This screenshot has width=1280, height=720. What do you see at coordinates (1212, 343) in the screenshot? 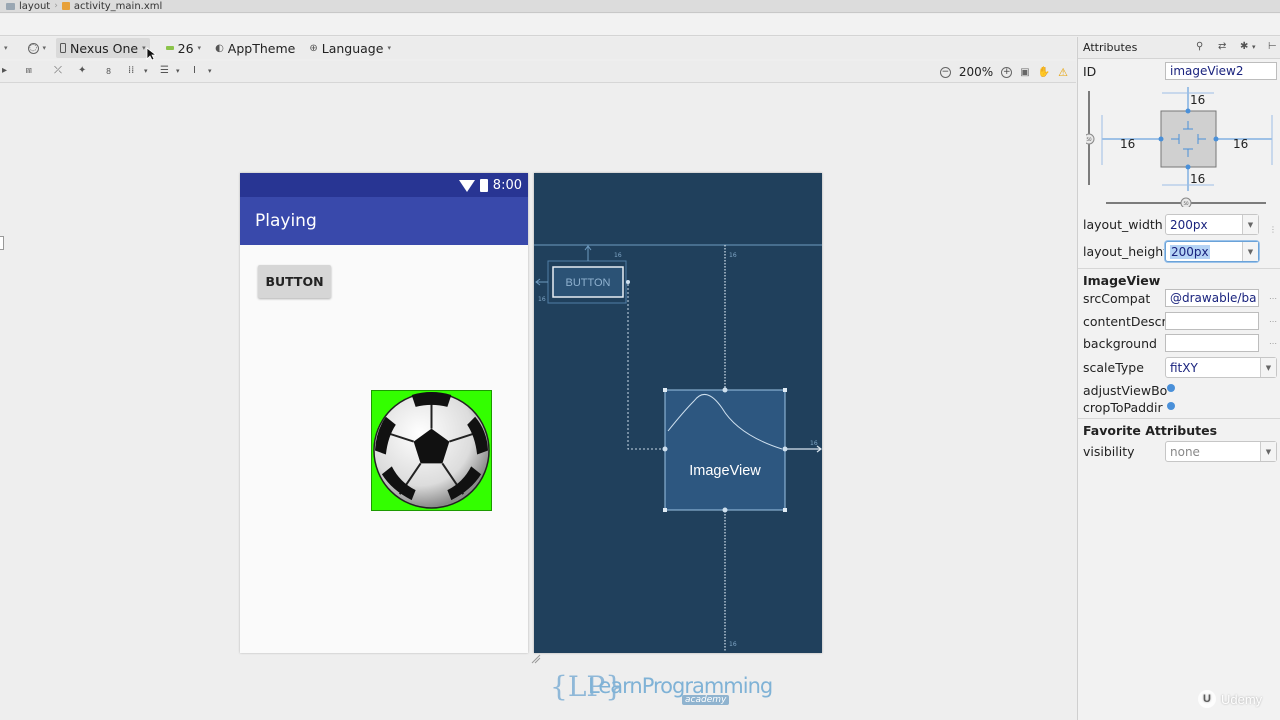
I see `background-field` at bounding box center [1212, 343].